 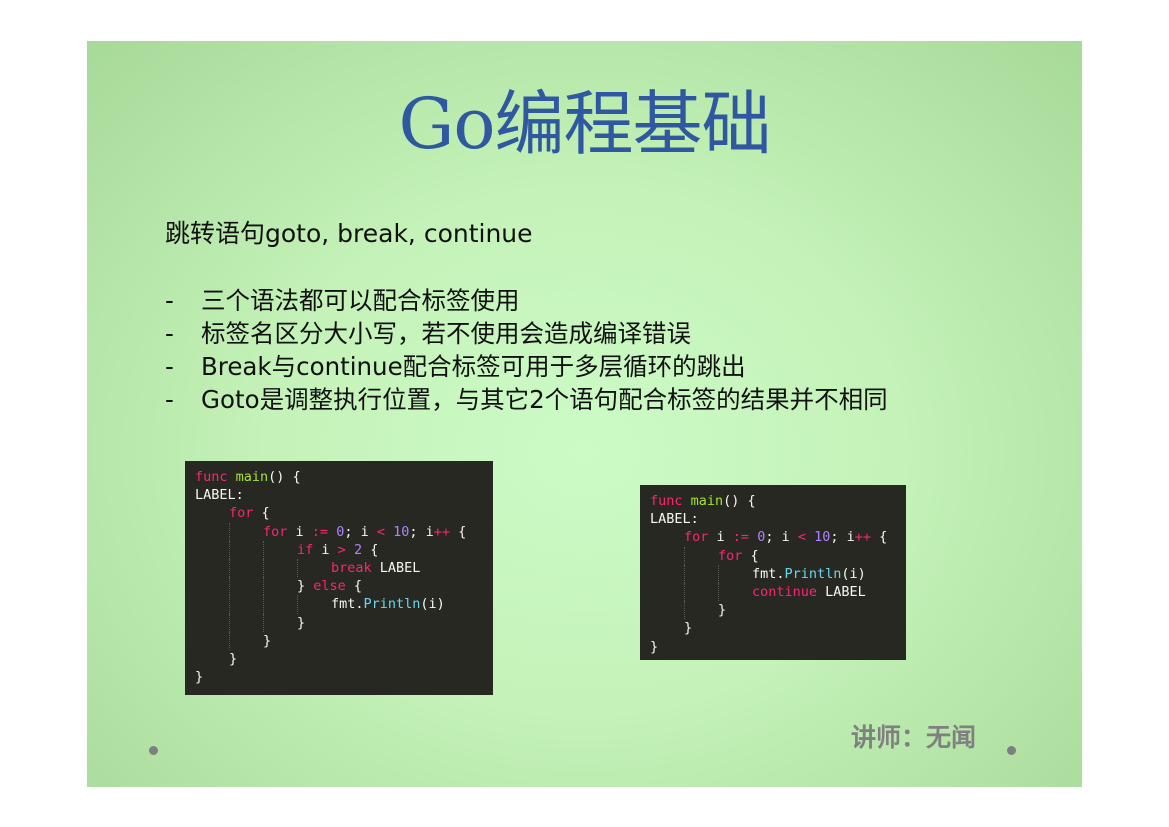 I want to click on code-line: break LABEL, so click(x=344, y=568).